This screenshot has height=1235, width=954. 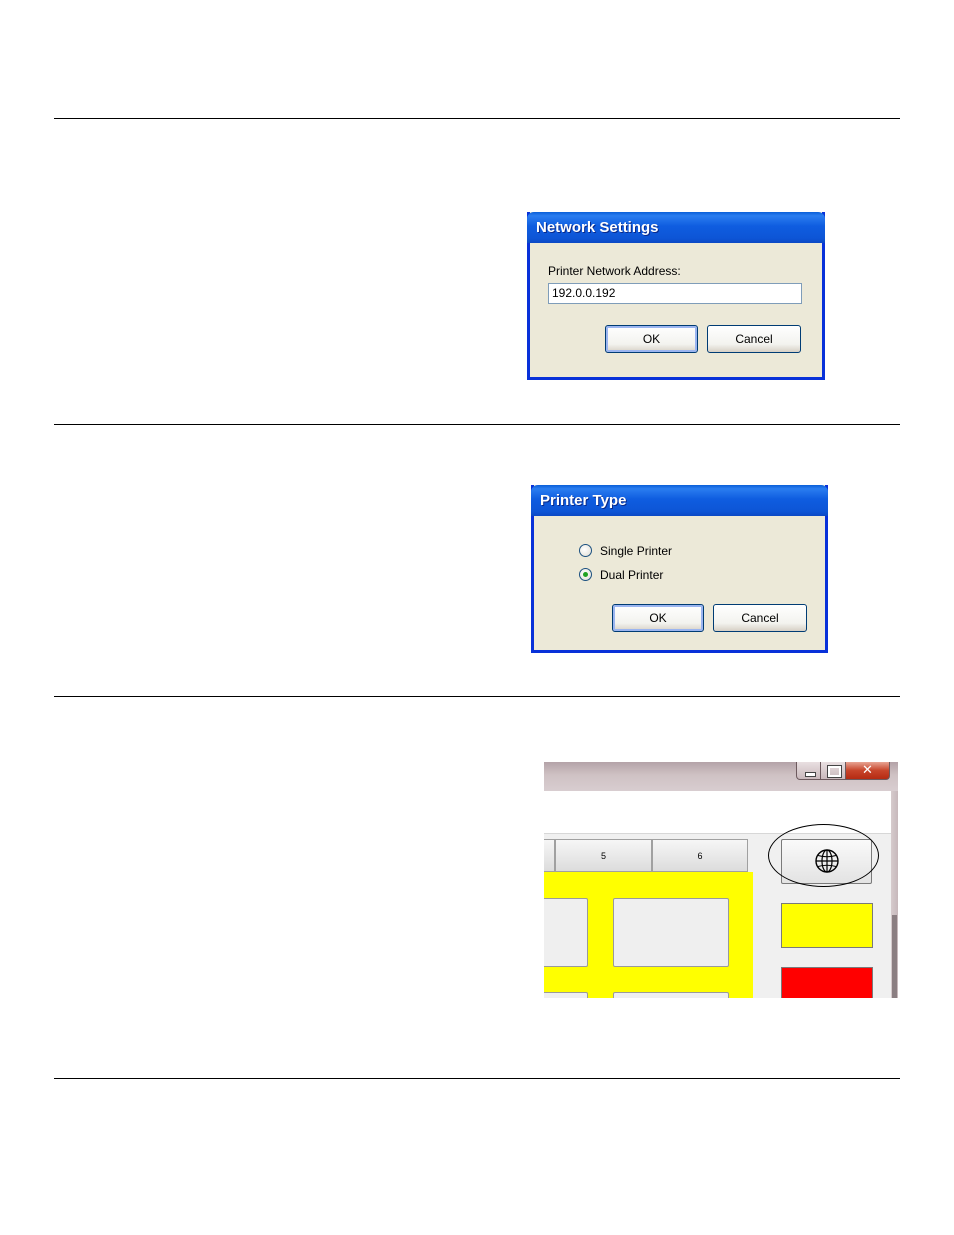 What do you see at coordinates (631, 575) in the screenshot?
I see `dual-printer-label: Dual Printer` at bounding box center [631, 575].